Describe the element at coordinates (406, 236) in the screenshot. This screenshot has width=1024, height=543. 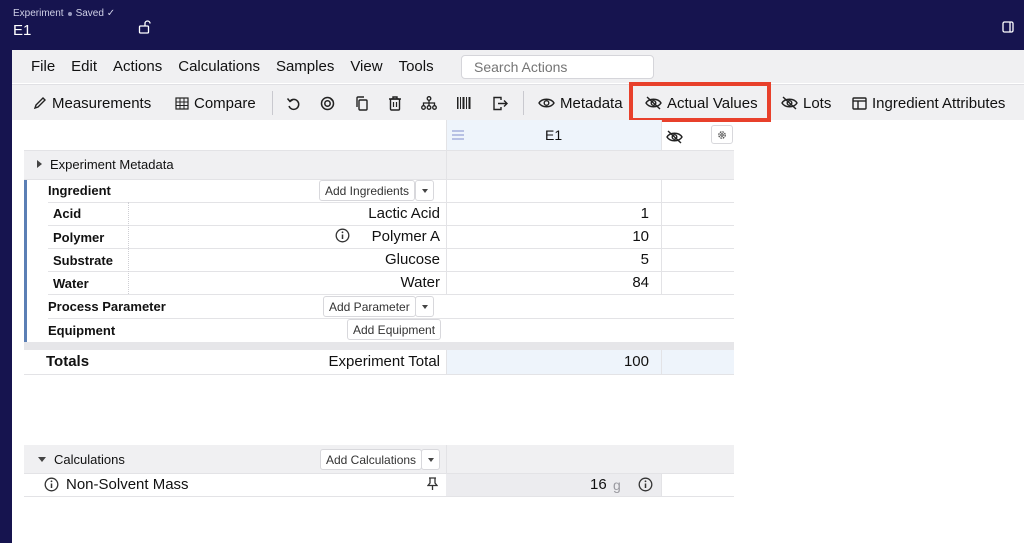
I see `ingredient-name: Polymer A` at that location.